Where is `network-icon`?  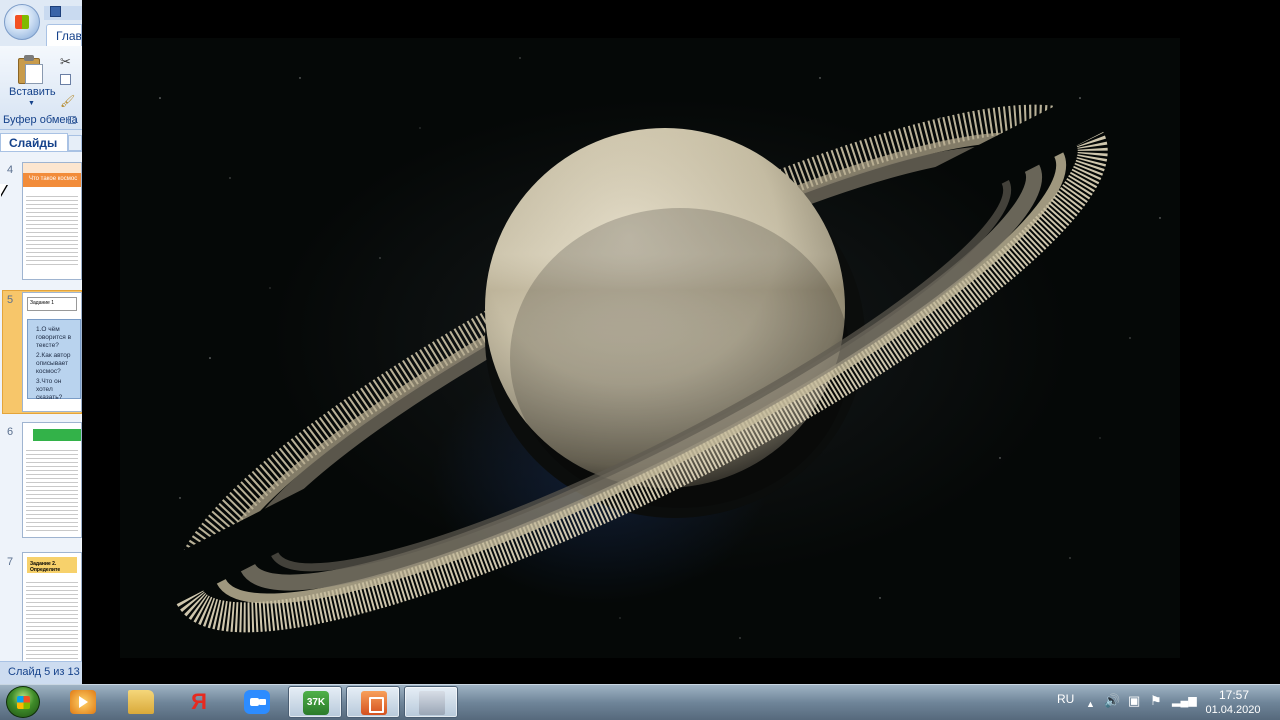 network-icon is located at coordinates (432, 703).